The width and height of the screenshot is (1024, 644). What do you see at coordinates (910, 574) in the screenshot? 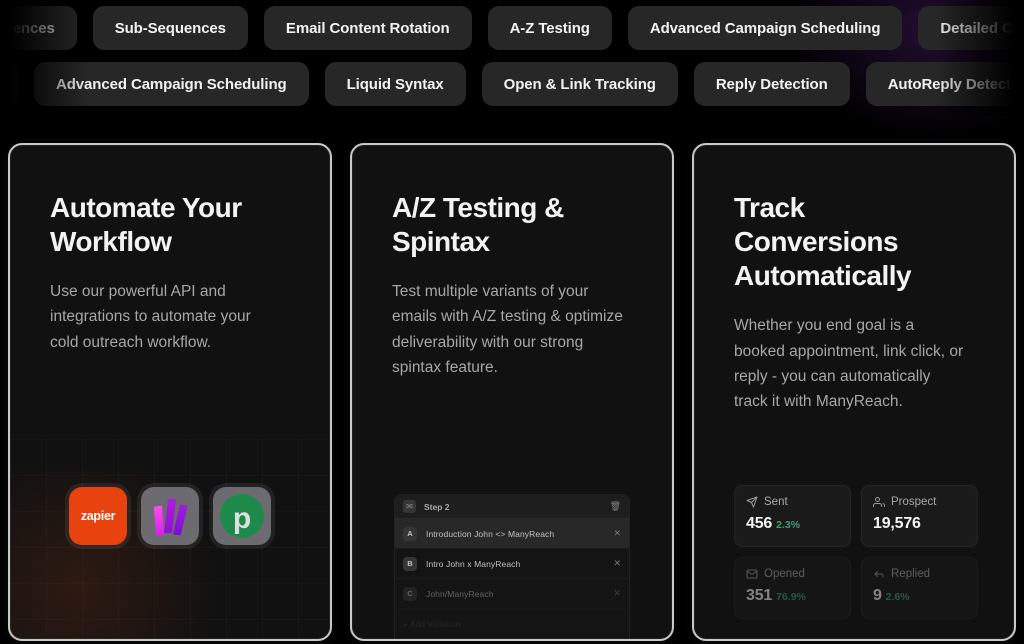
I see `stat-replied-label: Replied` at bounding box center [910, 574].